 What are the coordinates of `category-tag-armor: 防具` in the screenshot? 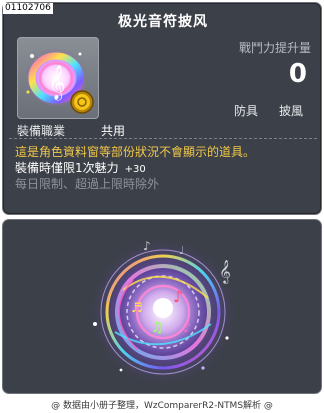 It's located at (246, 111).